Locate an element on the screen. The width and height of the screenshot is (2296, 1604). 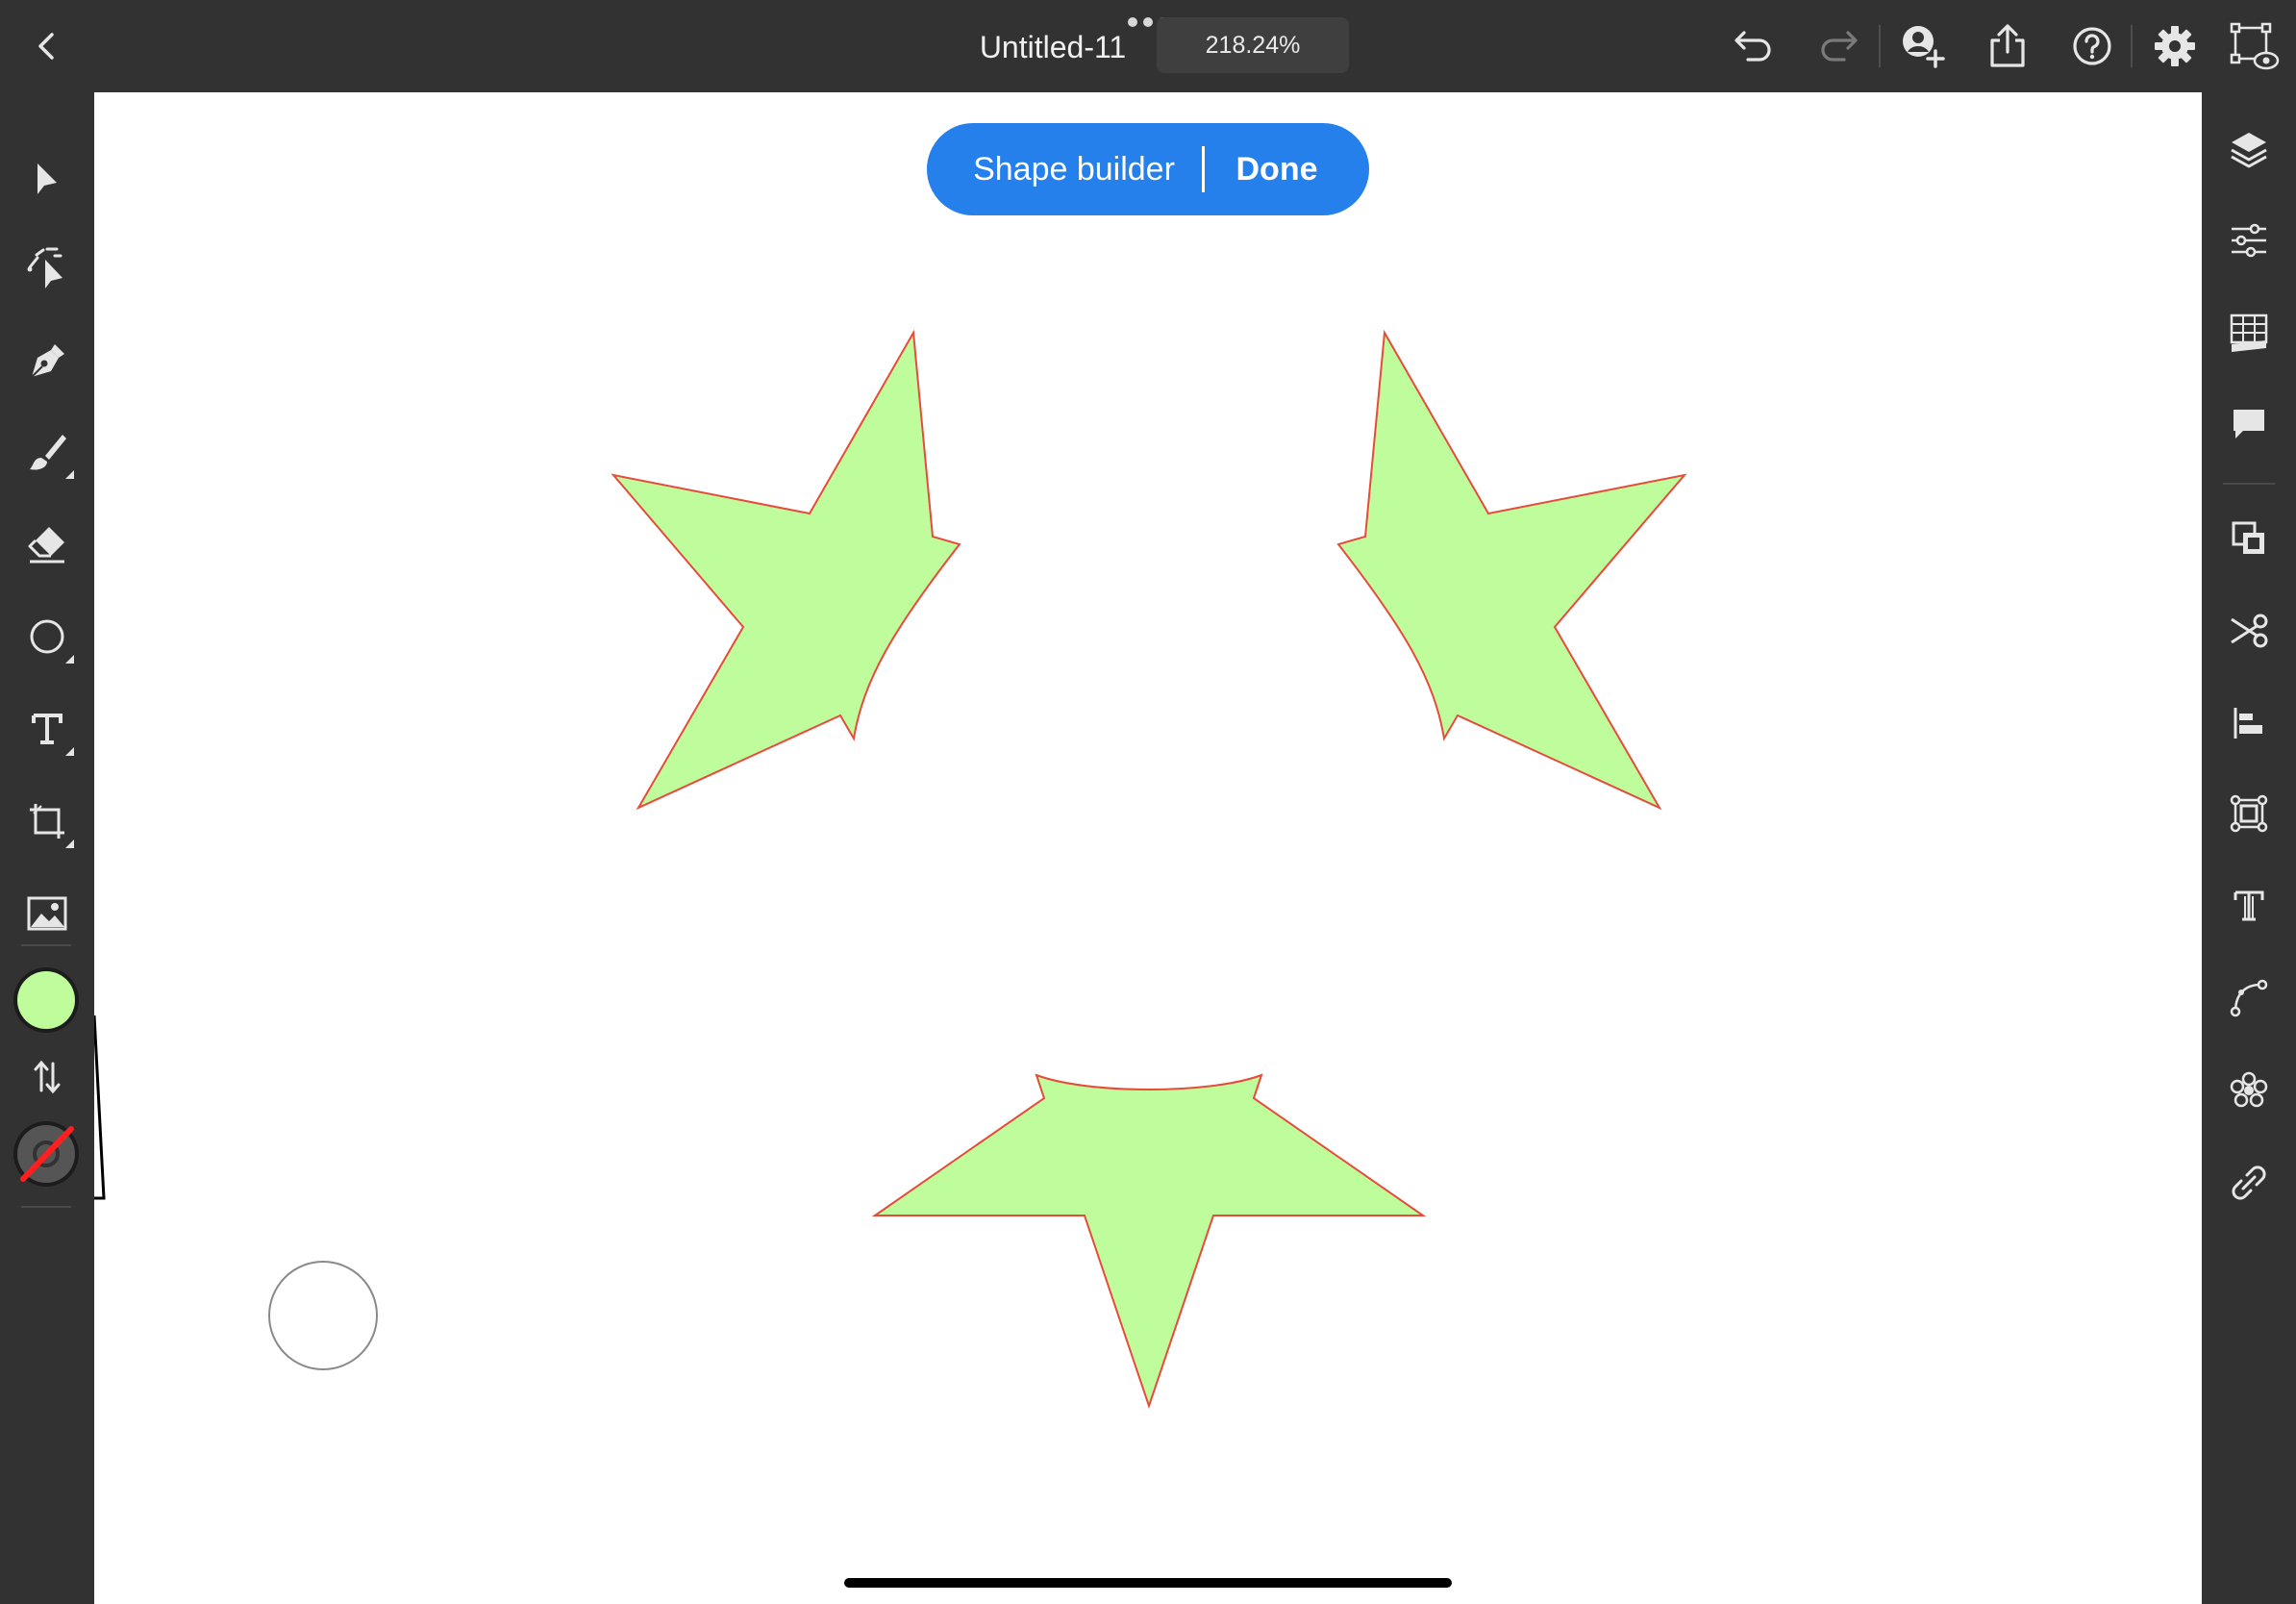
path-icon is located at coordinates (2249, 998).